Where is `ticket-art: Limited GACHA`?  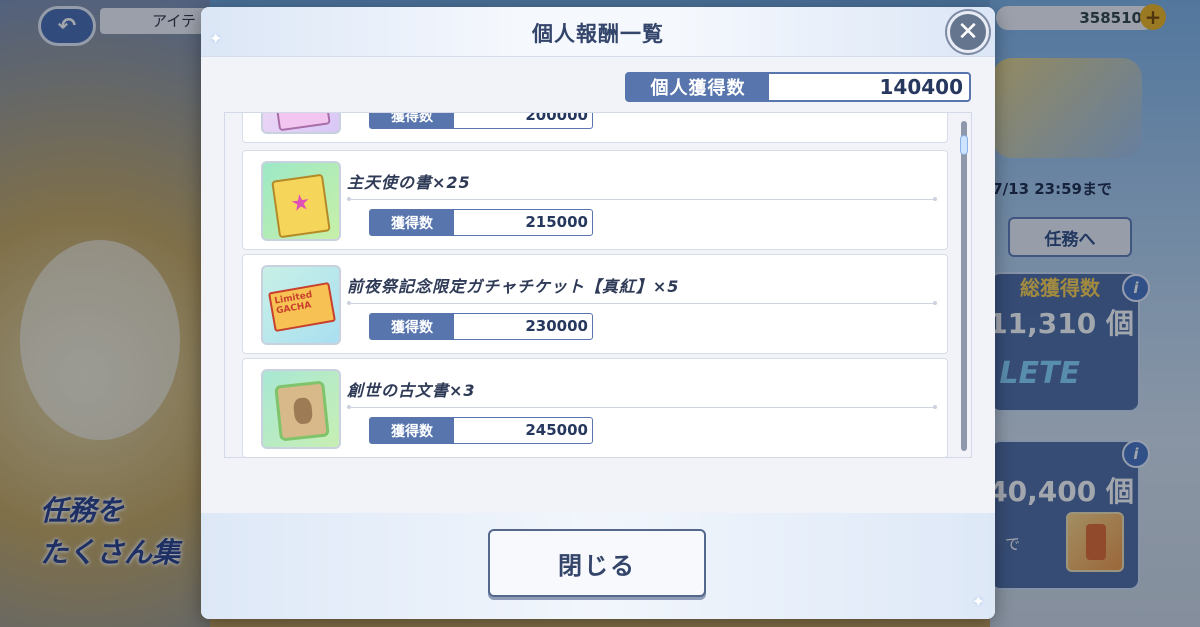 ticket-art: Limited GACHA is located at coordinates (302, 307).